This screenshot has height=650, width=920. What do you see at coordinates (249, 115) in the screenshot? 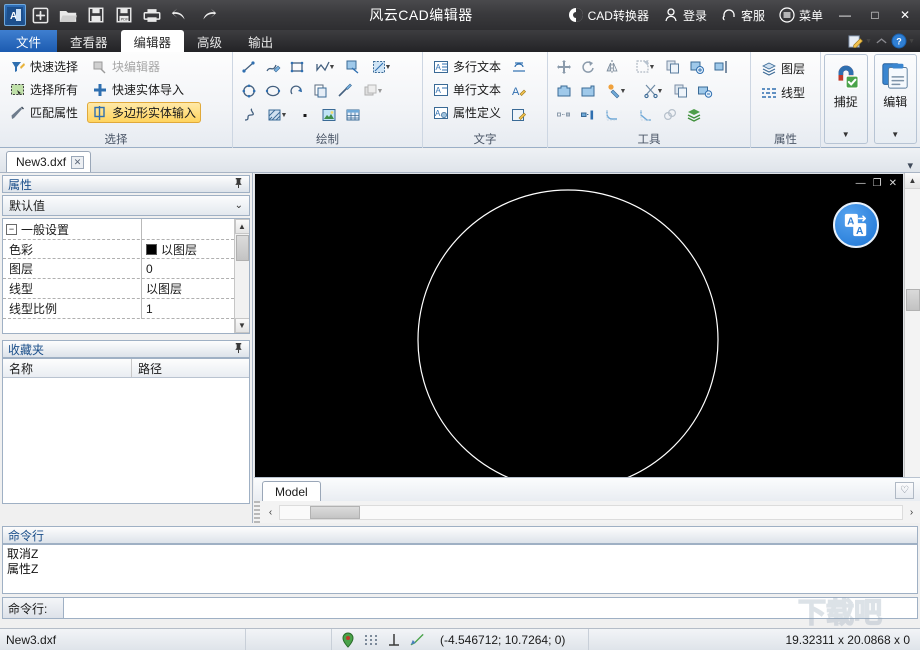
I see `spline-curve-icon` at bounding box center [249, 115].